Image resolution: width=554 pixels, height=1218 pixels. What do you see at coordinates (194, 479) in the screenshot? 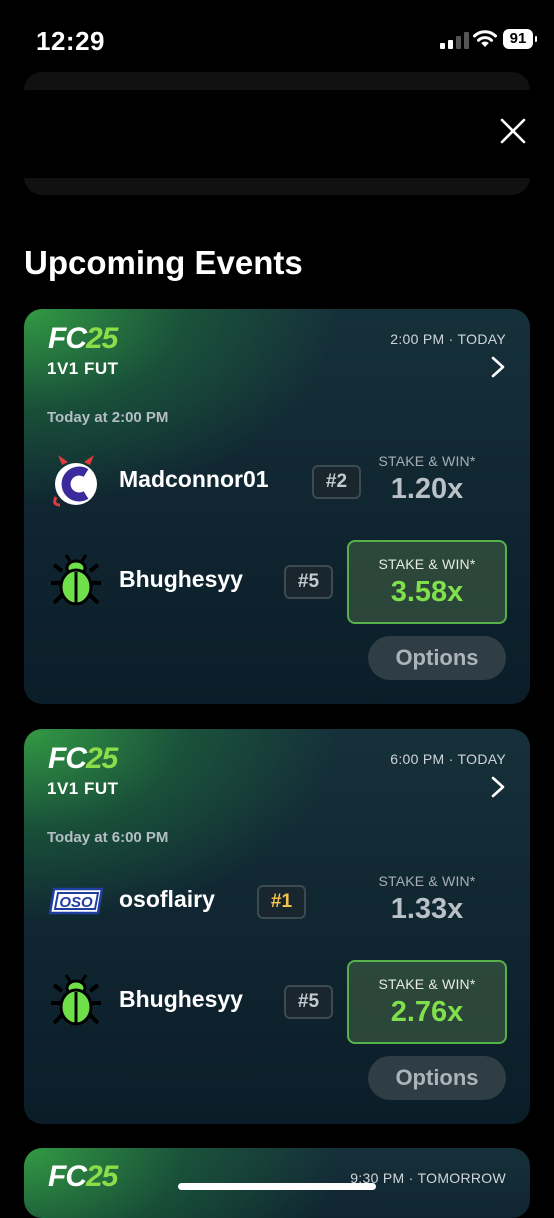
I see `player-name: Madconnor01` at bounding box center [194, 479].